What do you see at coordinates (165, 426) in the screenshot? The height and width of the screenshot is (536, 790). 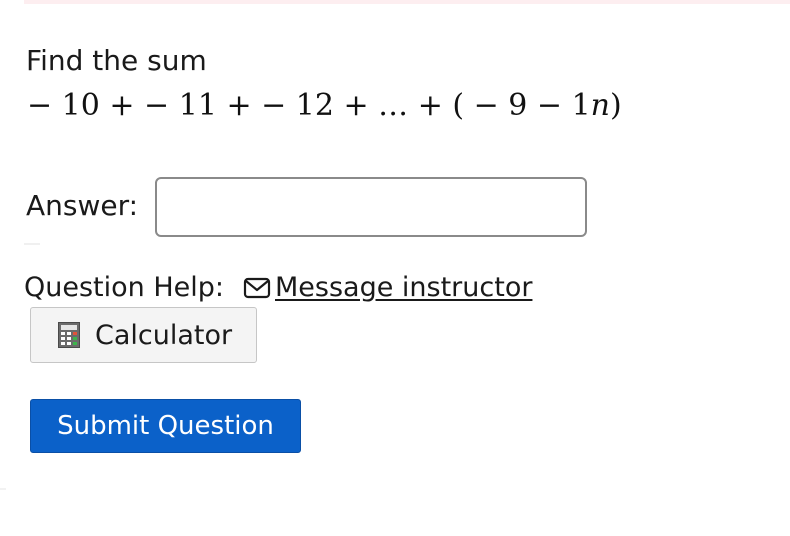 I see `submit-question-button: Submit Question` at bounding box center [165, 426].